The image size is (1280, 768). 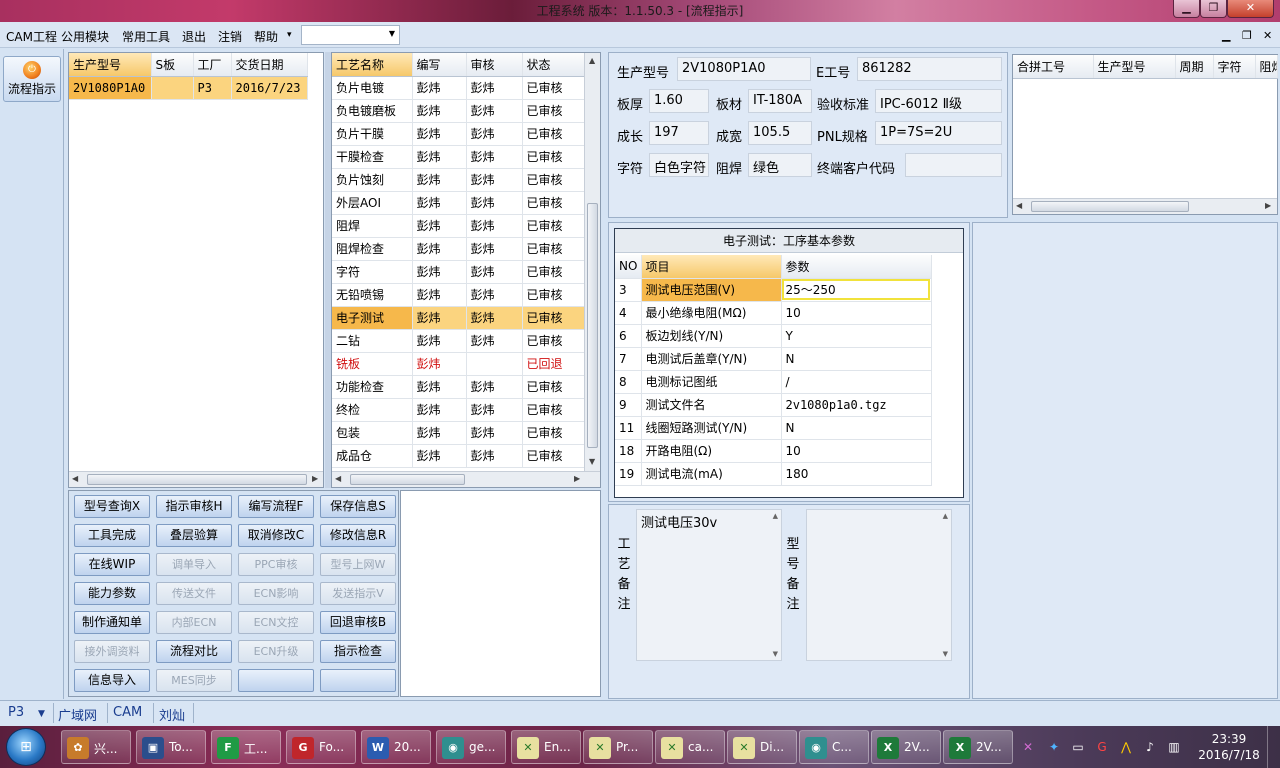 What do you see at coordinates (711, 290) in the screenshot?
I see `cell-item: 测试电压范围(V)` at bounding box center [711, 290].